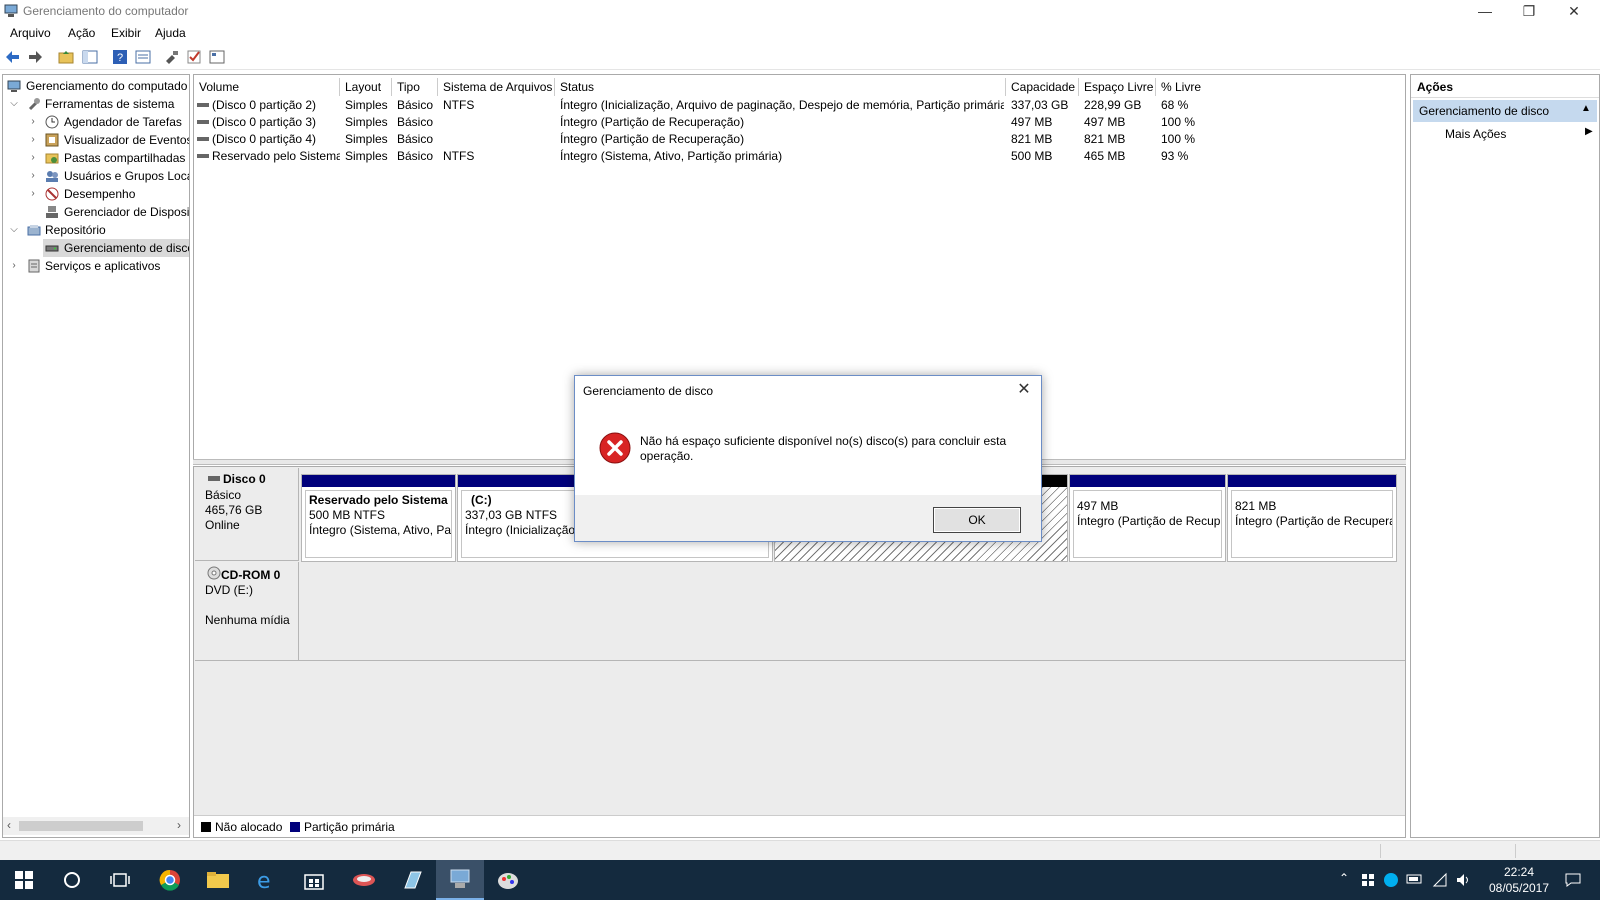 The height and width of the screenshot is (900, 1600). What do you see at coordinates (1440, 880) in the screenshot?
I see `wifi-icon` at bounding box center [1440, 880].